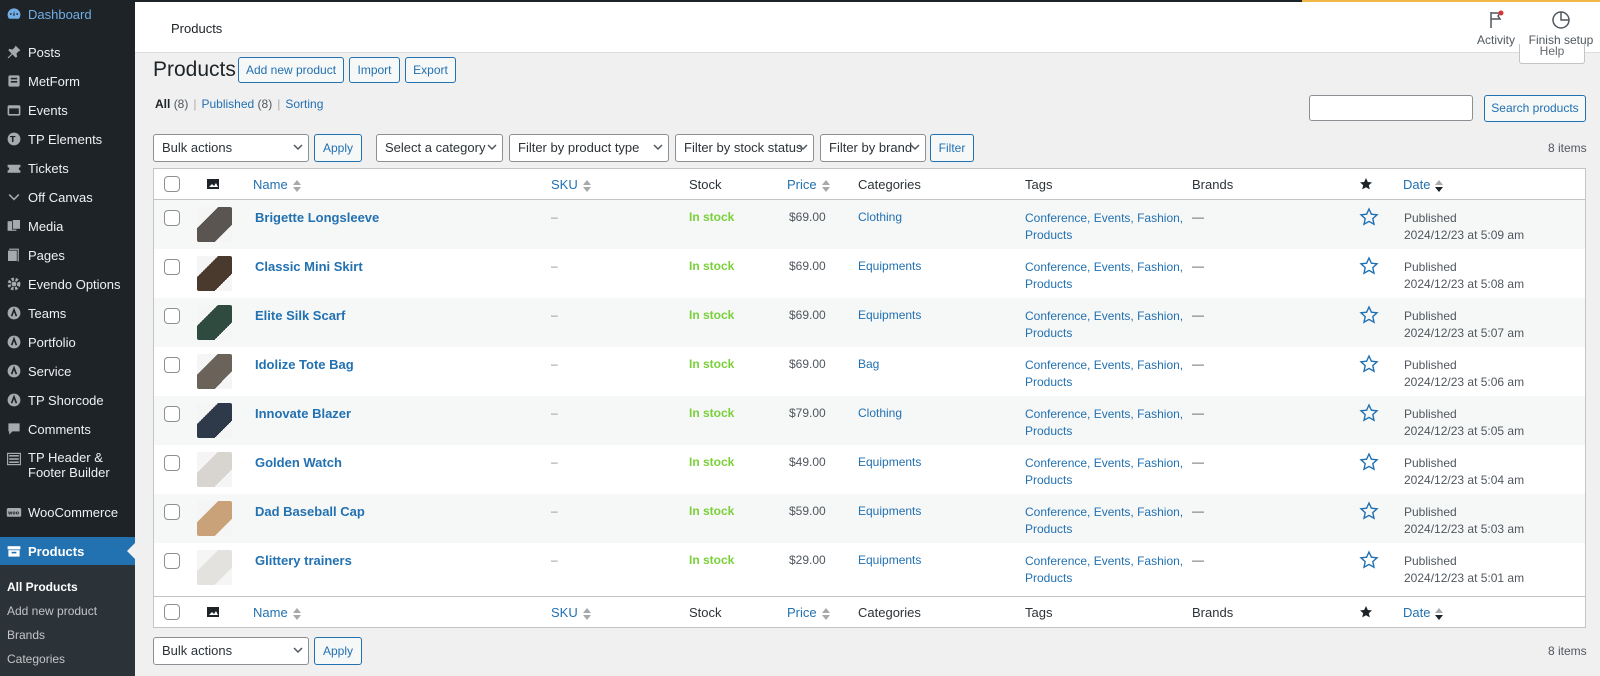 This screenshot has height=676, width=1600. Describe the element at coordinates (303, 560) in the screenshot. I see `product-name-link: Glittery trainers` at that location.